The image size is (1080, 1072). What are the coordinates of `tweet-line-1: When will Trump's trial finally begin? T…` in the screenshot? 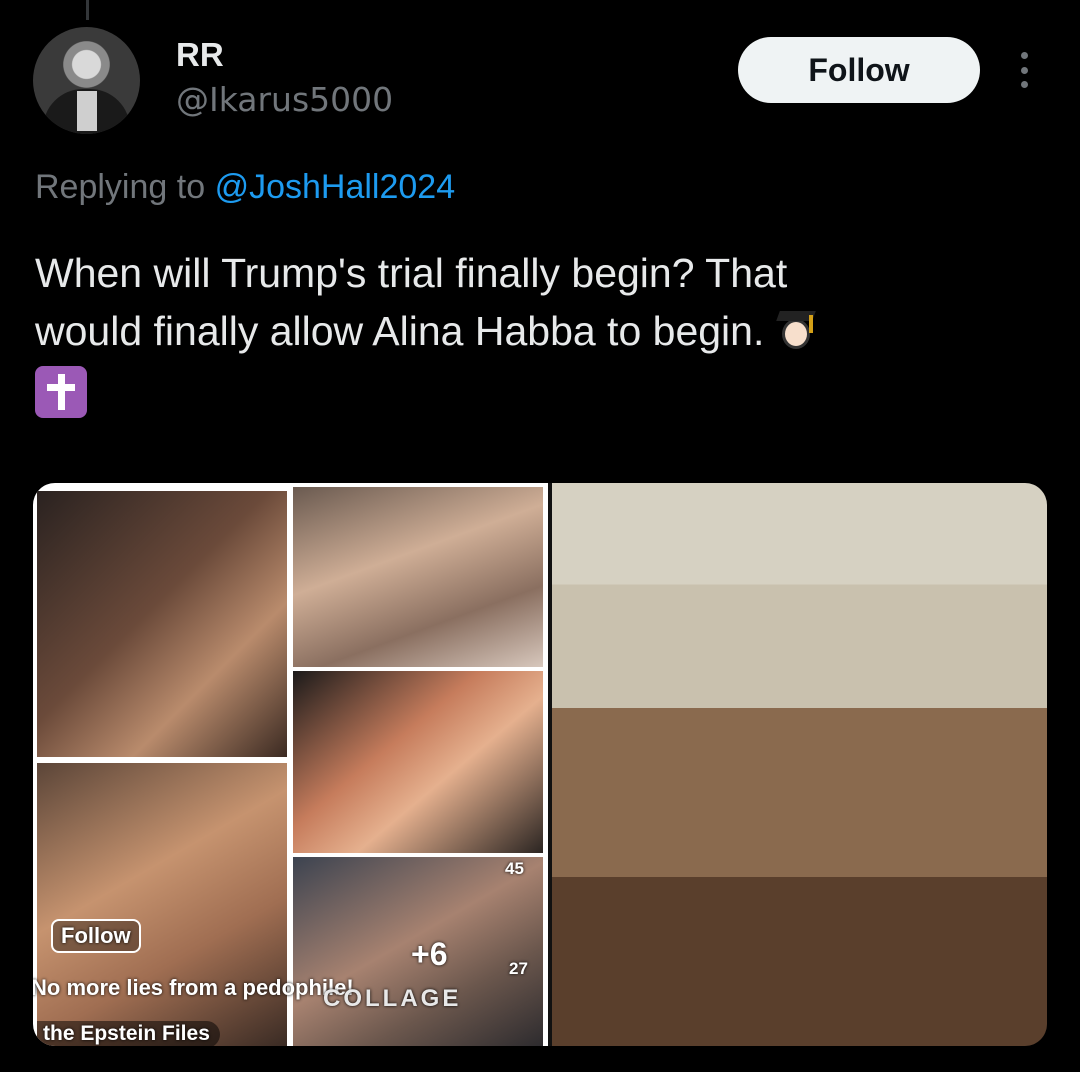 It's located at (411, 273).